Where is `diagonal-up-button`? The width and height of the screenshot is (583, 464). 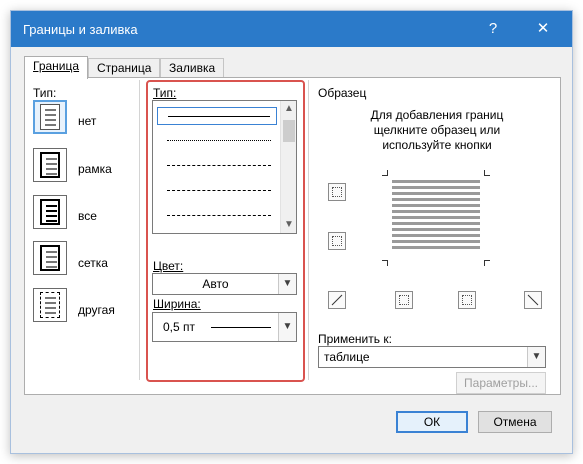 diagonal-up-button is located at coordinates (533, 300).